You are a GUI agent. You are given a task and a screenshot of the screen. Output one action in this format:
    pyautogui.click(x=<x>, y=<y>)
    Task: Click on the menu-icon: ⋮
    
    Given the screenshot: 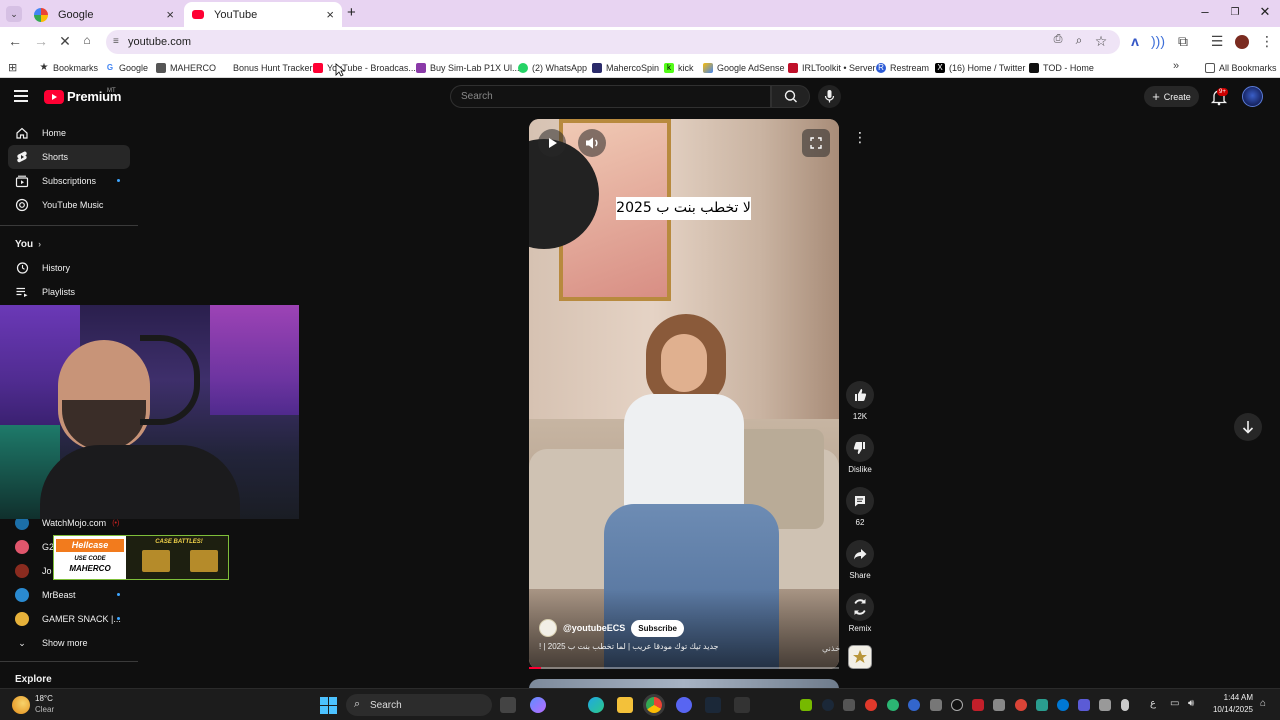 What is the action you would take?
    pyautogui.click(x=1267, y=41)
    